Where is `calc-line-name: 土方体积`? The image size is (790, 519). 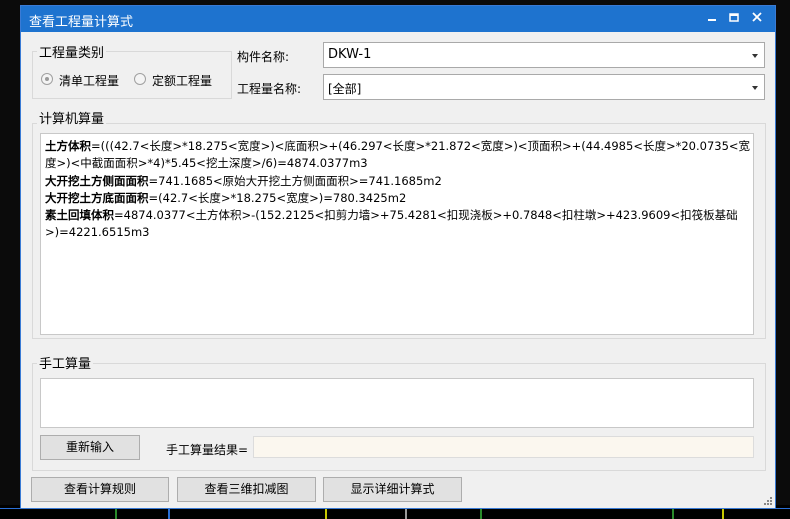
calc-line-name: 土方体积 is located at coordinates (68, 146).